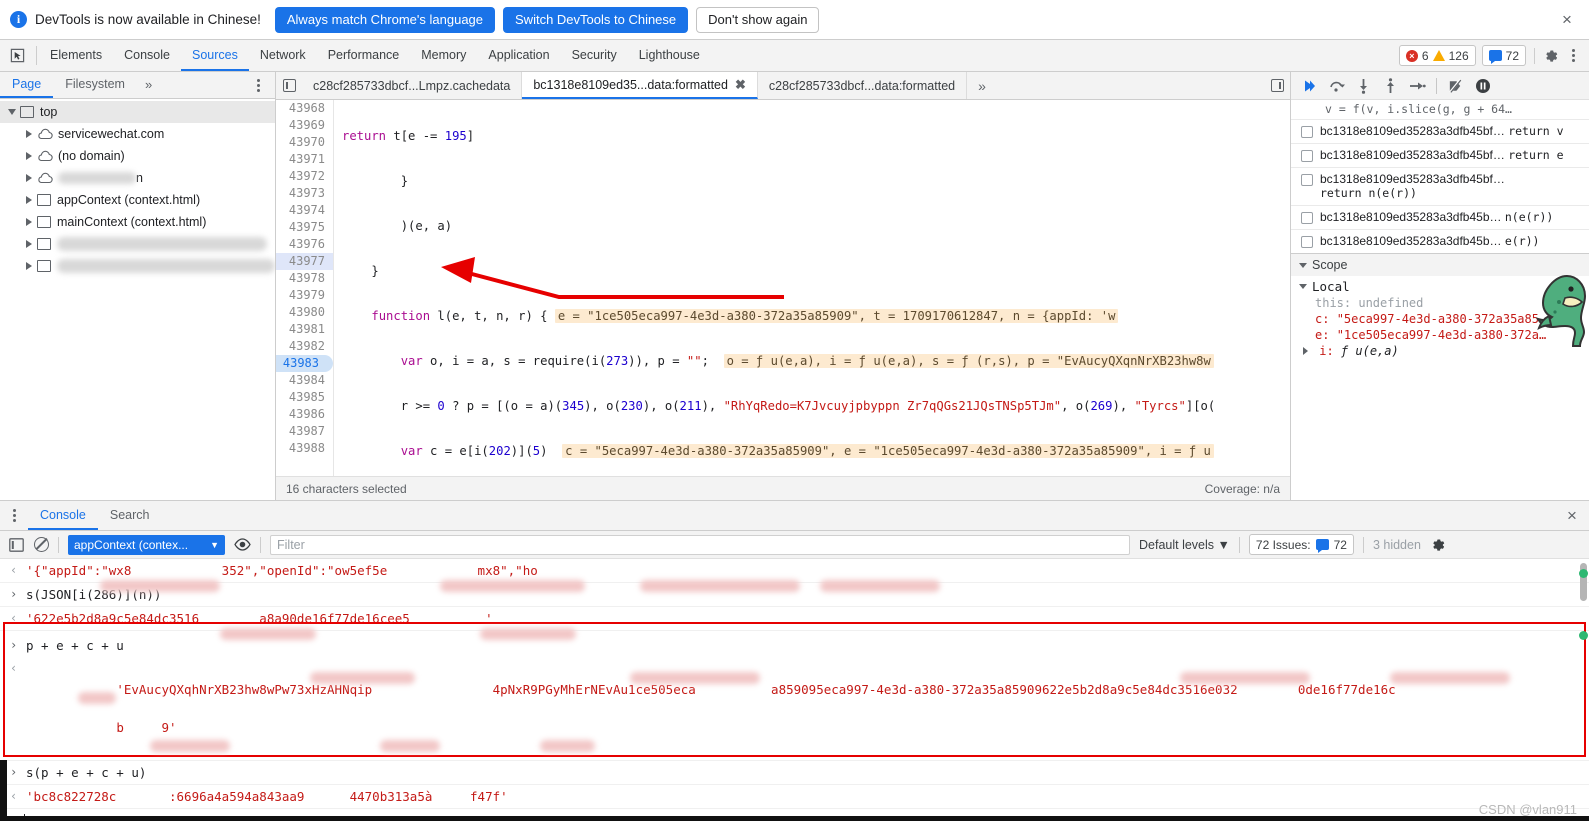 The image size is (1589, 821). Describe the element at coordinates (148, 85) in the screenshot. I see `nav-tab-more-icon: »` at that location.